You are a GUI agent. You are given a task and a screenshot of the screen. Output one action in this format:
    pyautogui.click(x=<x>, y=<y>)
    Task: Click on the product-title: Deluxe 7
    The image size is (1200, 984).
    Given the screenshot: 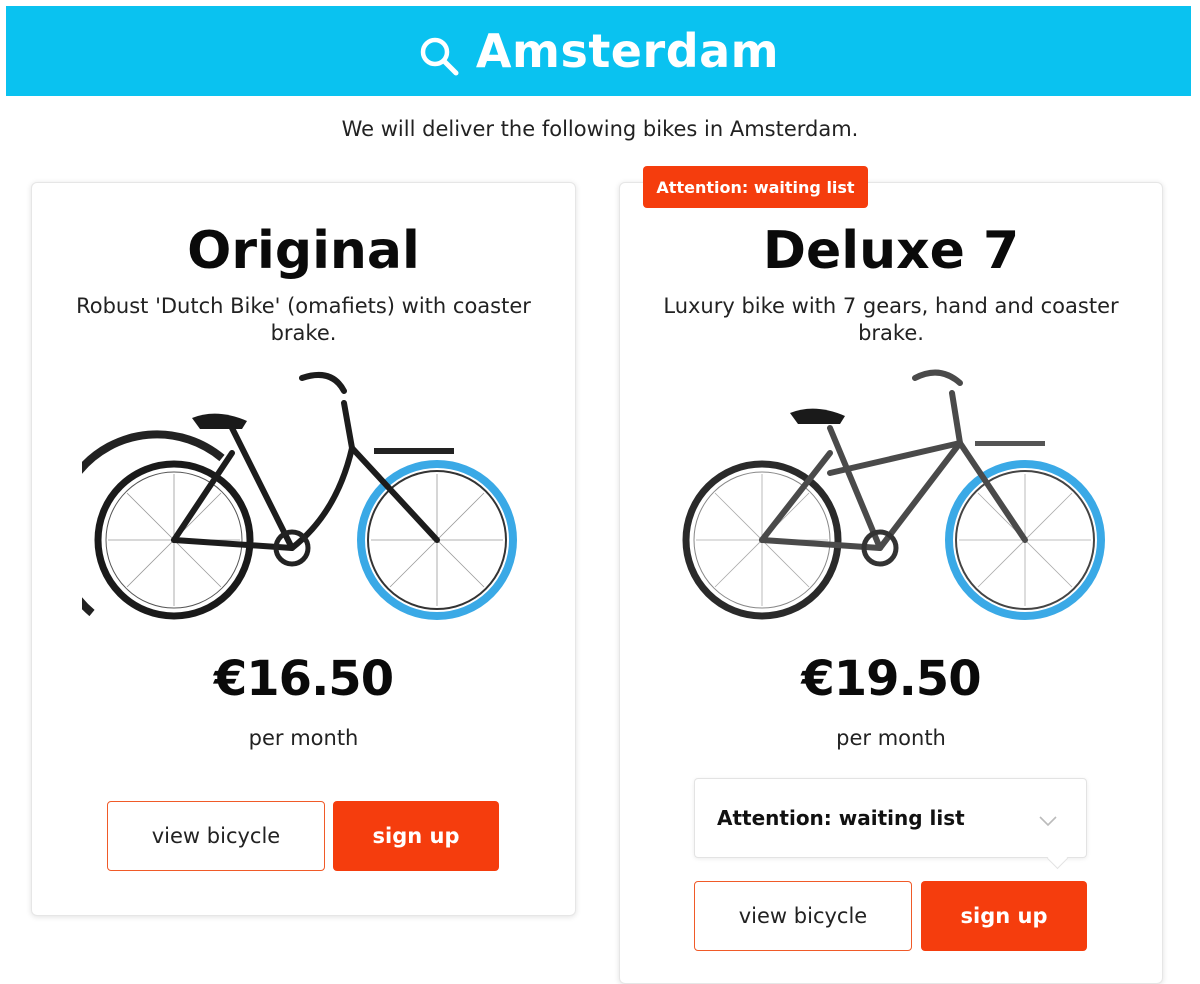 What is the action you would take?
    pyautogui.click(x=891, y=251)
    